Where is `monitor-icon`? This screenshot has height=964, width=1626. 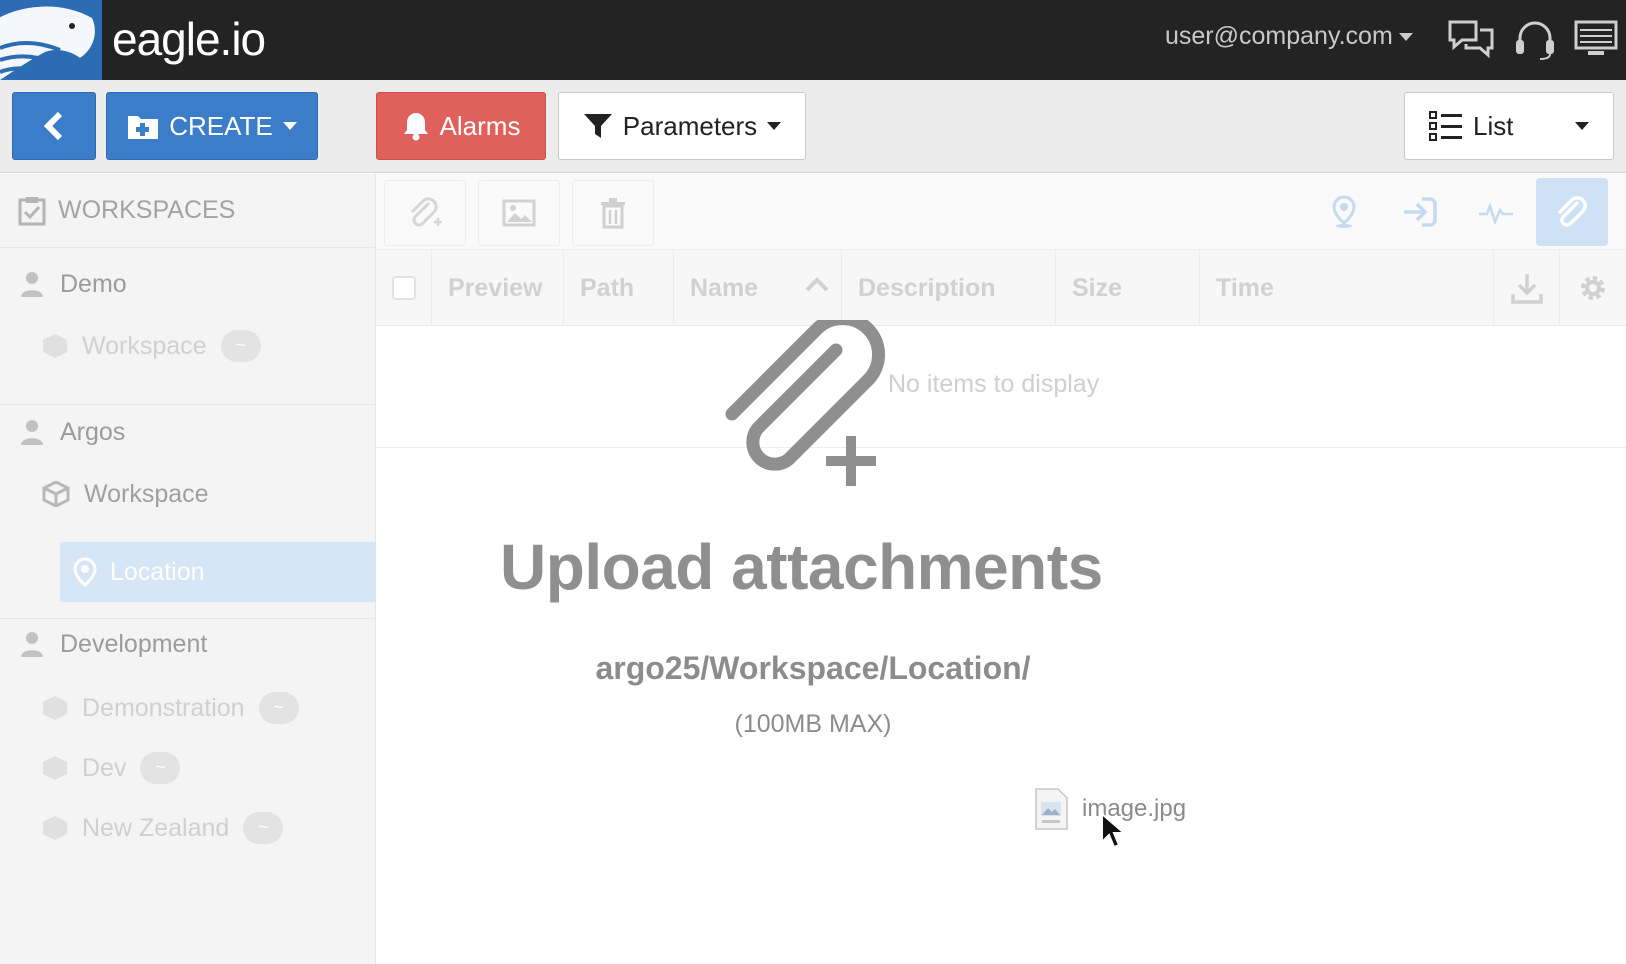 monitor-icon is located at coordinates (1597, 39).